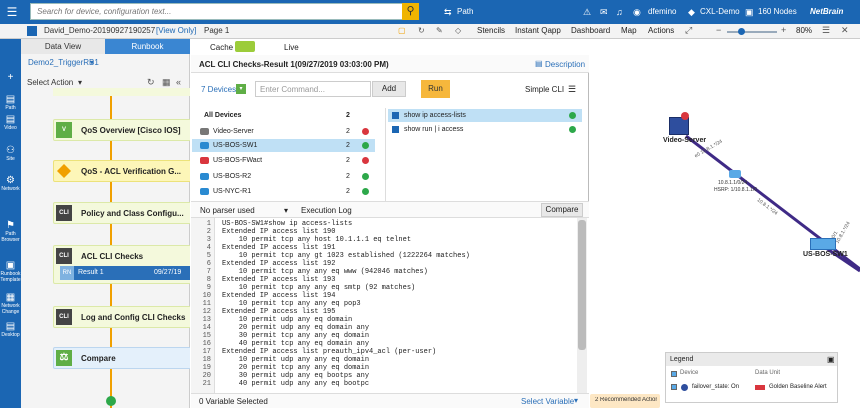 The width and height of the screenshot is (860, 408). Describe the element at coordinates (491, 30) in the screenshot. I see `stencils-menu: Stencils` at that location.